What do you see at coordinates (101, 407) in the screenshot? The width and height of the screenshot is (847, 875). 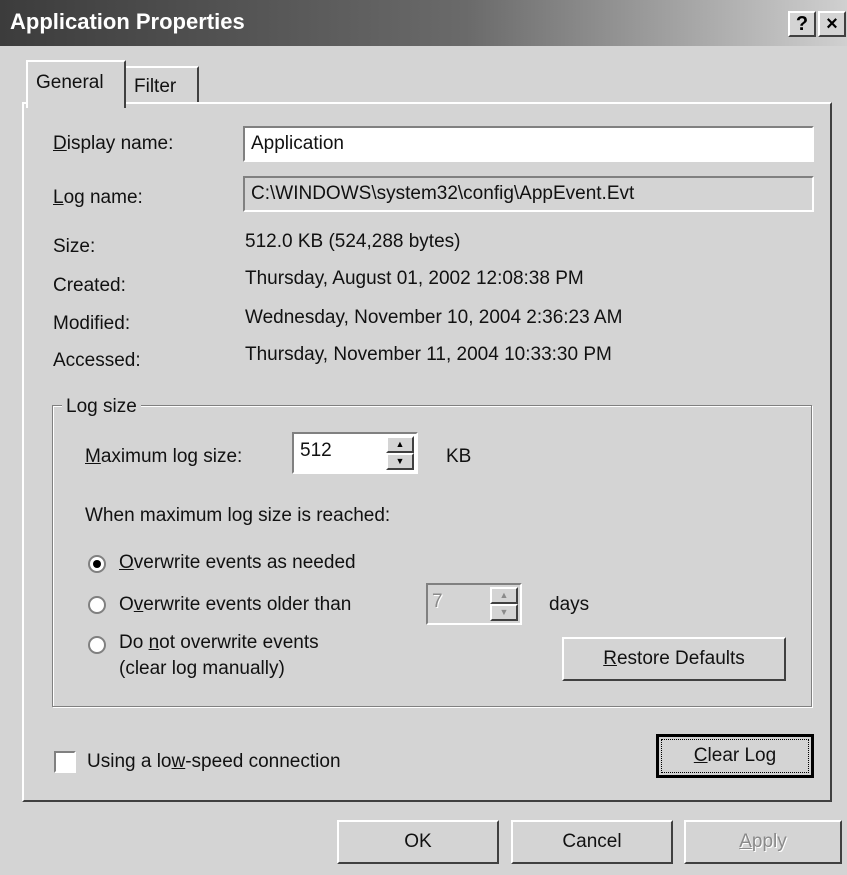 I see `log-size-group-title: Log size` at bounding box center [101, 407].